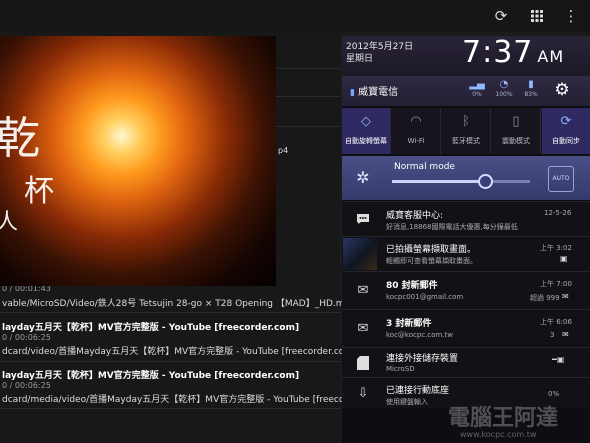  What do you see at coordinates (415, 216) in the screenshot?
I see `notification-title: 威寶客服中心:` at bounding box center [415, 216].